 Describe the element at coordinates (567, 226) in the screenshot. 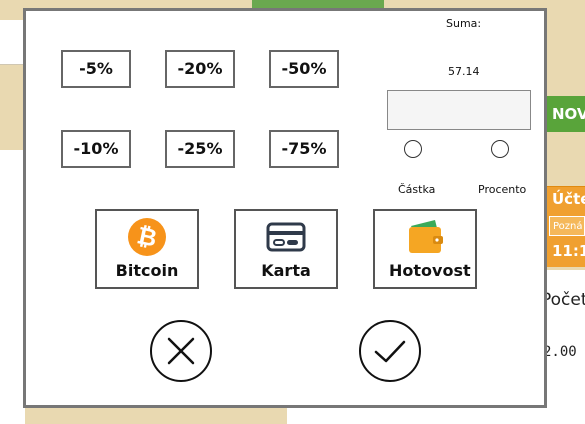

I see `note-field: Pozná` at that location.